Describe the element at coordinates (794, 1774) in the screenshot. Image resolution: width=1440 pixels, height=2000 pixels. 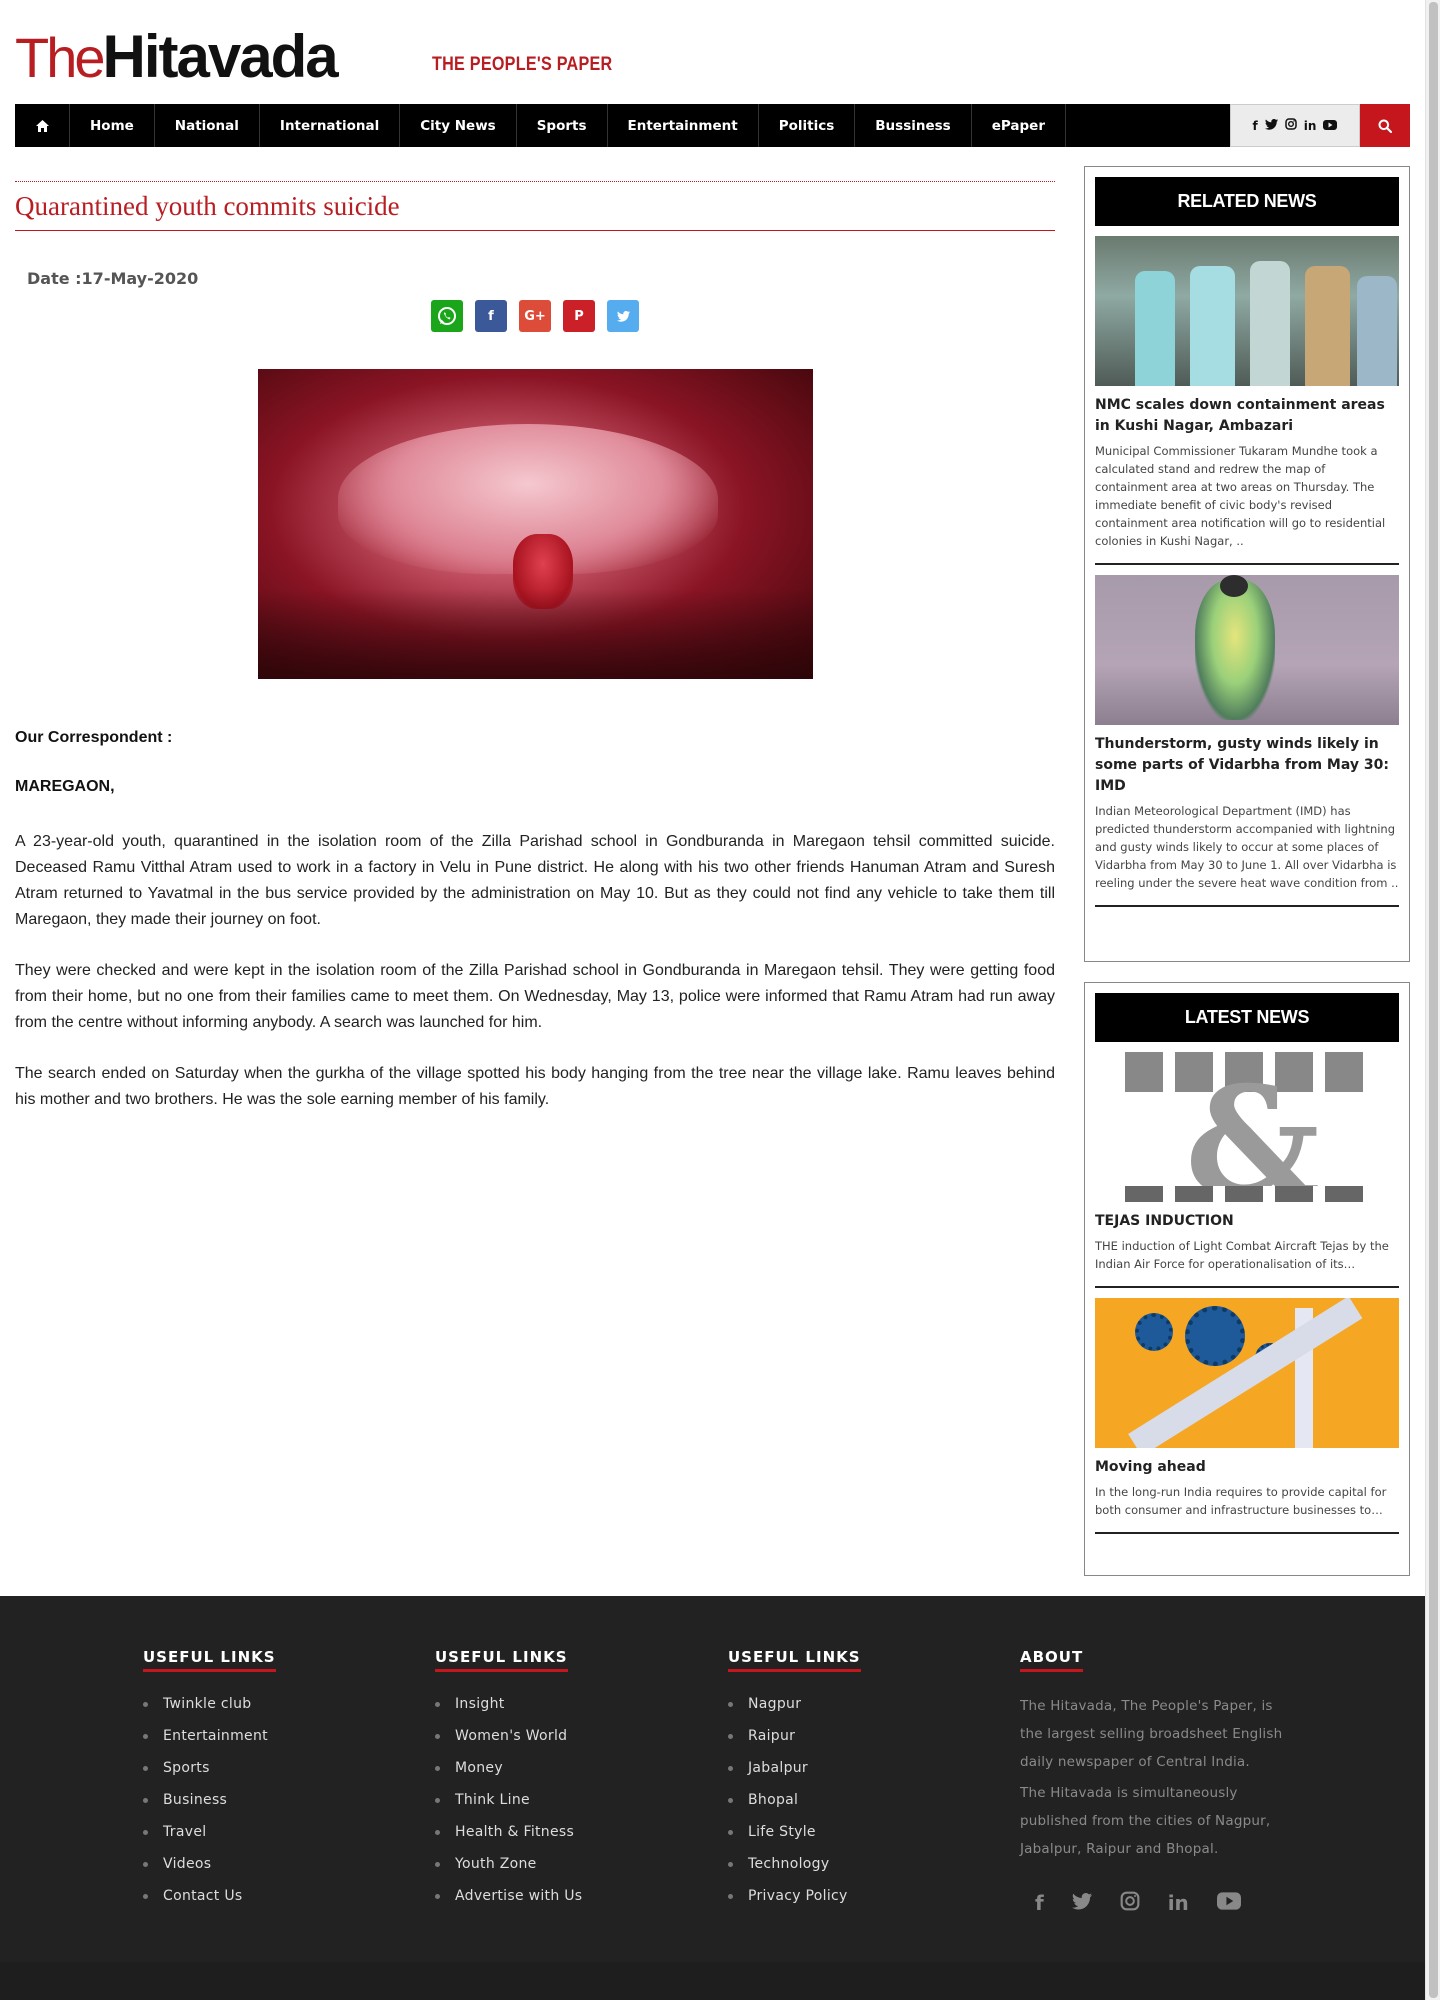
I see `footer-link: Jabalpur` at that location.